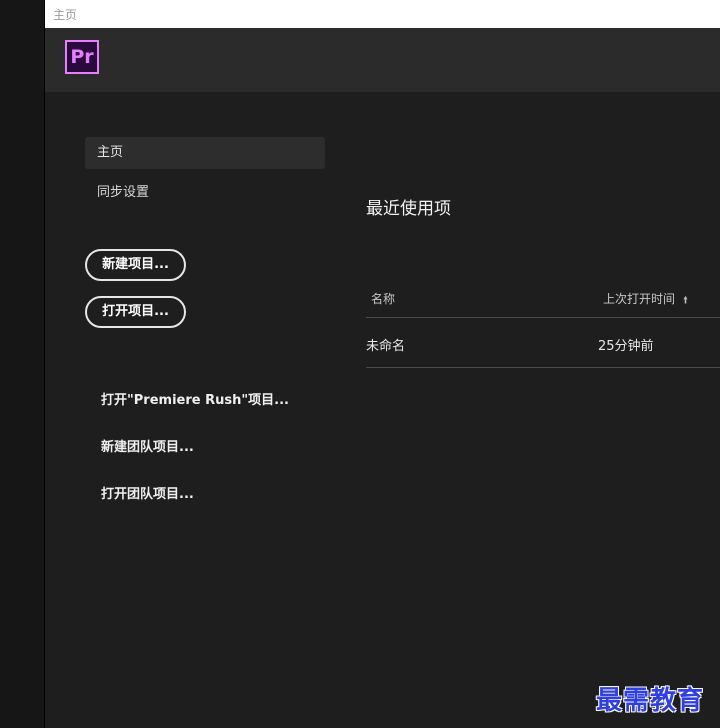 This screenshot has height=728, width=720. Describe the element at coordinates (685, 301) in the screenshot. I see `sort-ascending-icon: 🠙` at that location.